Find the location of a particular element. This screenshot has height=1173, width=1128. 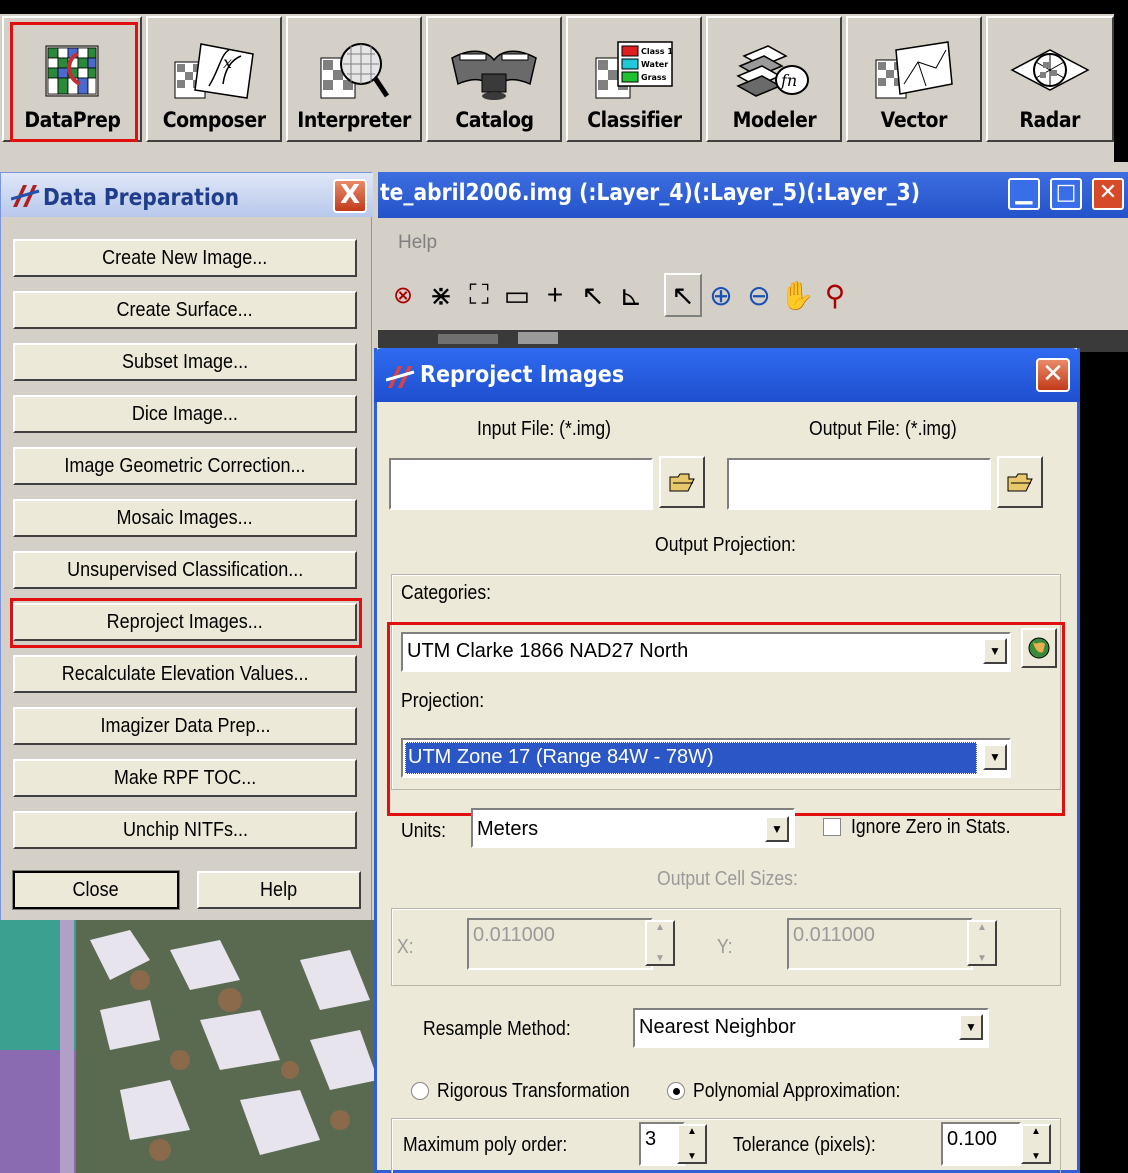

max-poly-spinner: ▲ ▼ is located at coordinates (692, 1144).